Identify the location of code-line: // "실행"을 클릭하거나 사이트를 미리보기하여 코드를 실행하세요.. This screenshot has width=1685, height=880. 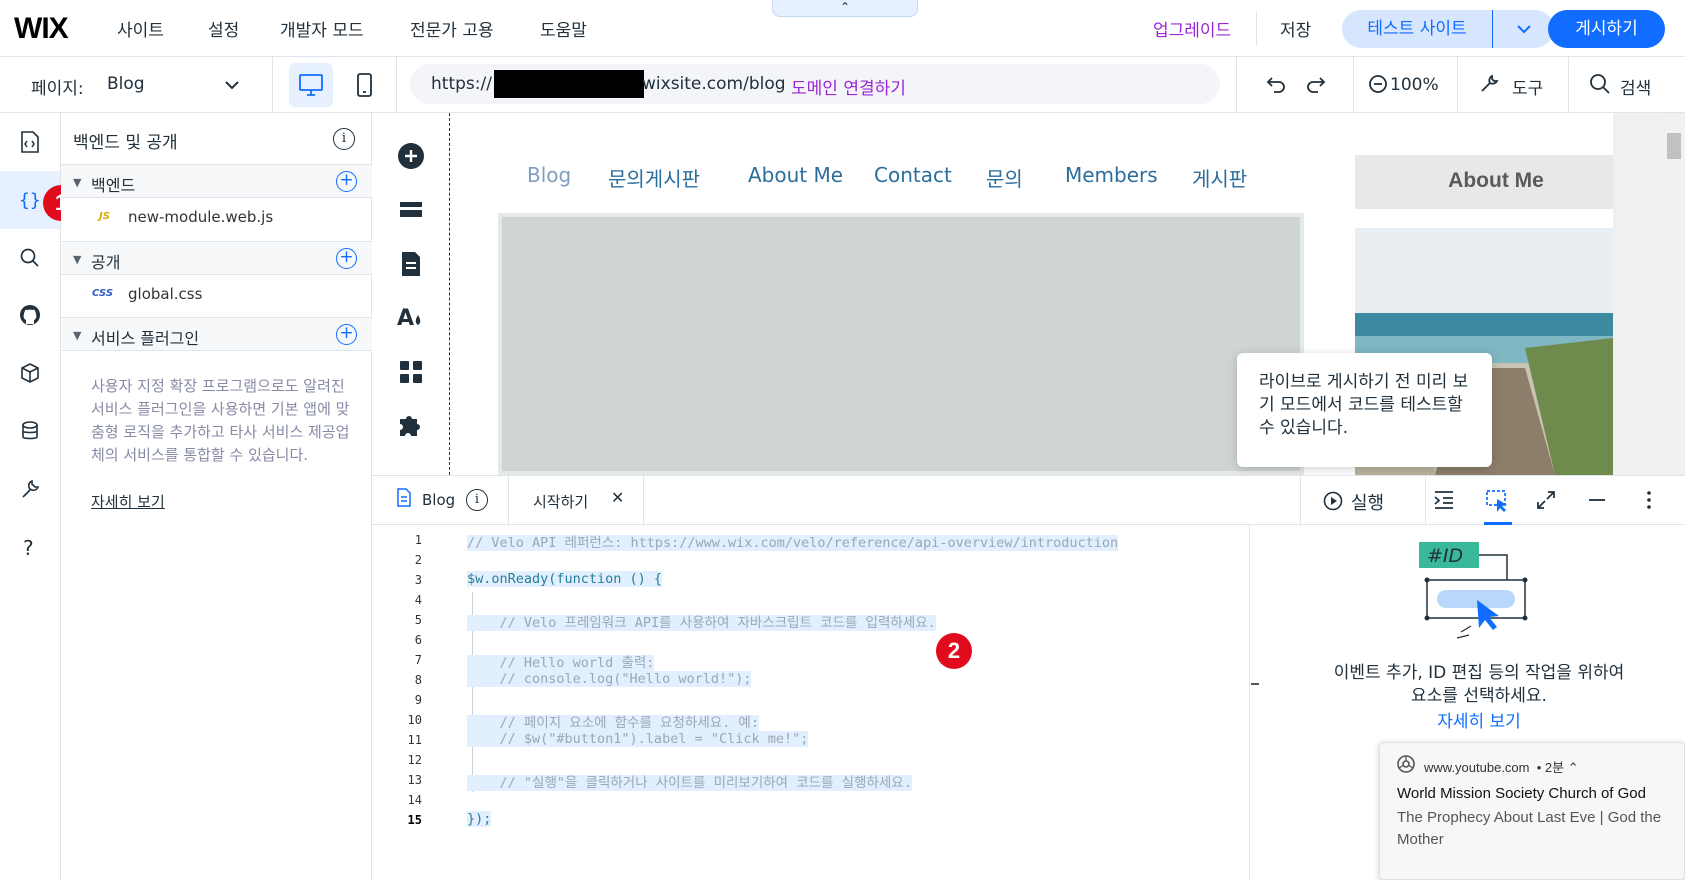
(689, 781).